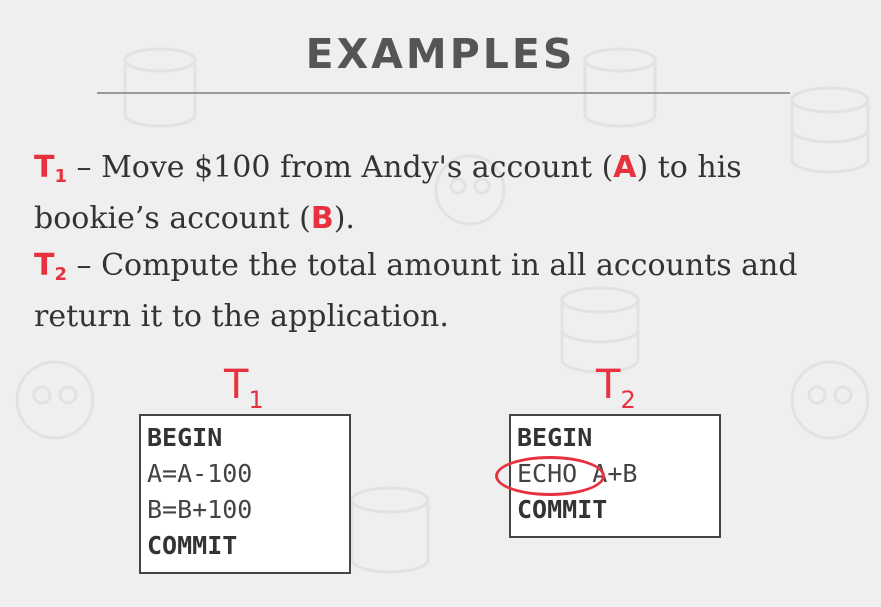 Image resolution: width=881 pixels, height=607 pixels. I want to click on t1-text-part: )., so click(344, 218).